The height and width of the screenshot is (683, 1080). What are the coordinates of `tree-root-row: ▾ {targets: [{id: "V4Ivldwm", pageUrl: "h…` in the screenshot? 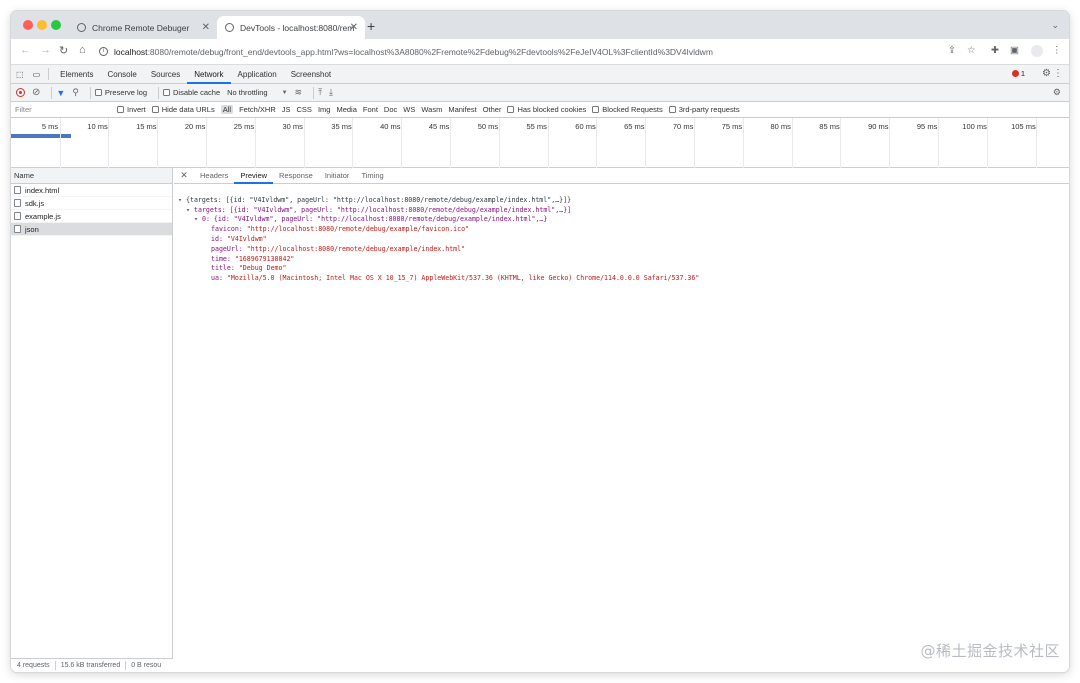 It's located at (623, 201).